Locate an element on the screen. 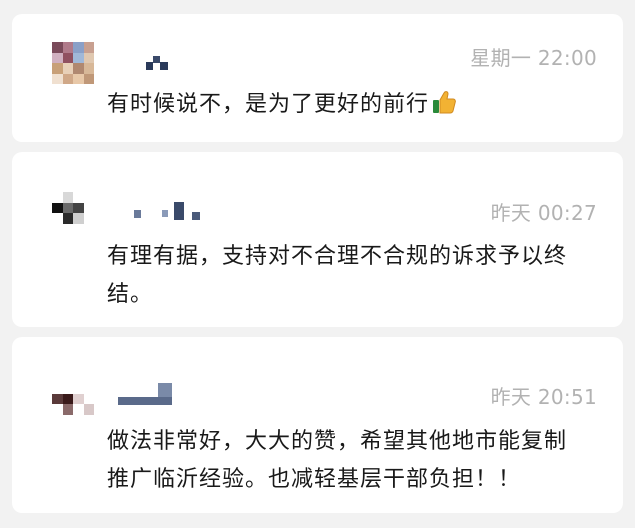 The image size is (635, 528). comment-time: 昨天 20:51 is located at coordinates (543, 397).